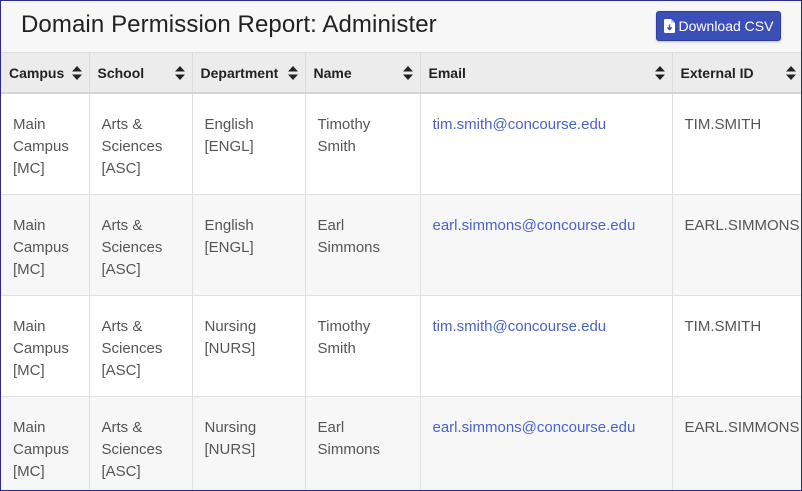  What do you see at coordinates (447, 72) in the screenshot?
I see `column-label: Email` at bounding box center [447, 72].